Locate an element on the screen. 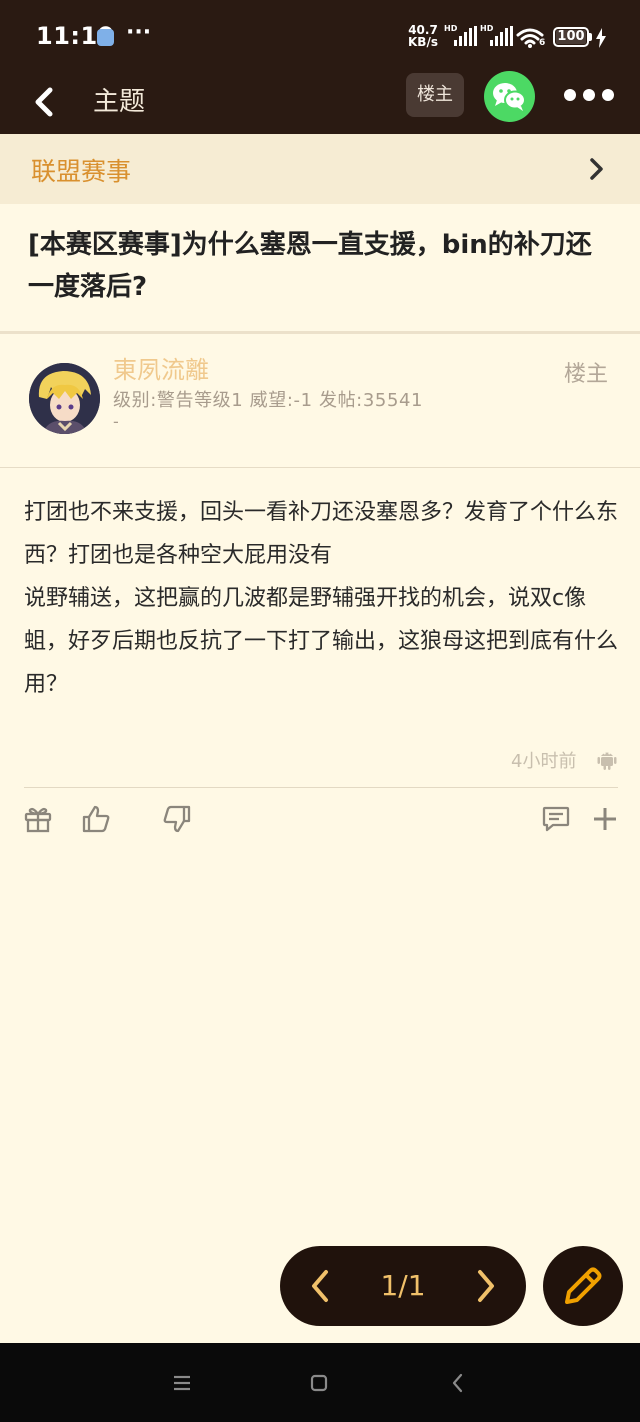 This screenshot has height=1422, width=640. author-divider is located at coordinates (320, 467).